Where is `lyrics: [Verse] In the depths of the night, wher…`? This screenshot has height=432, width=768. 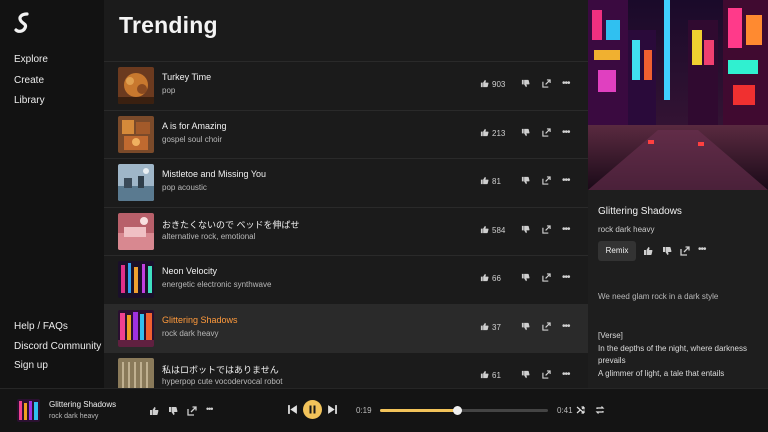 lyrics: [Verse] In the depths of the night, wher… is located at coordinates (680, 355).